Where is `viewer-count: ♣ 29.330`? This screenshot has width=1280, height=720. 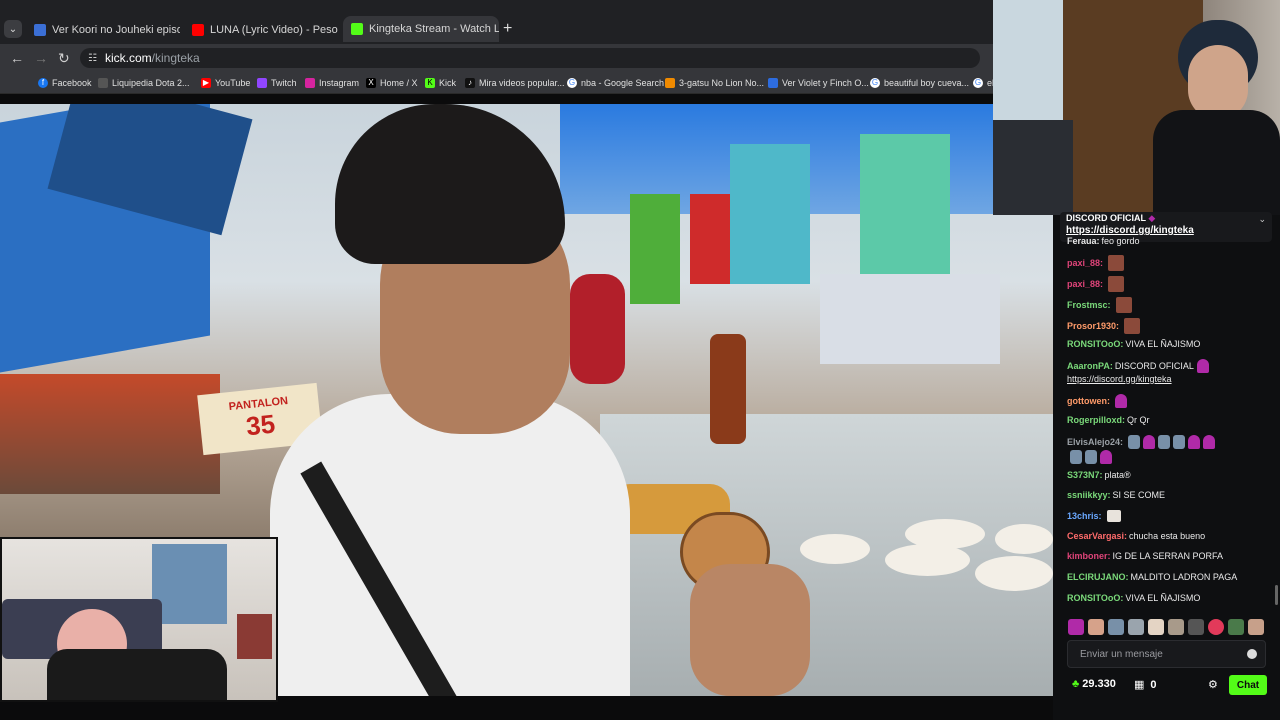 viewer-count: ♣ 29.330 is located at coordinates (1094, 684).